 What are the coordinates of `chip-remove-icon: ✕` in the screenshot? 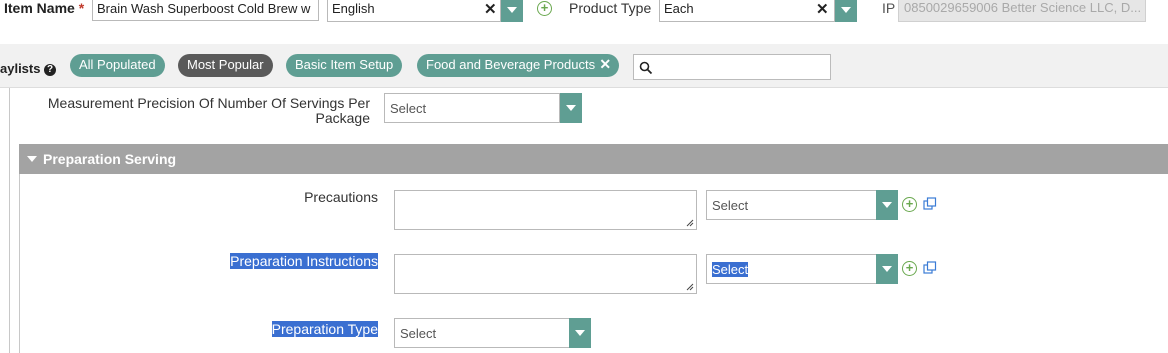 It's located at (605, 64).